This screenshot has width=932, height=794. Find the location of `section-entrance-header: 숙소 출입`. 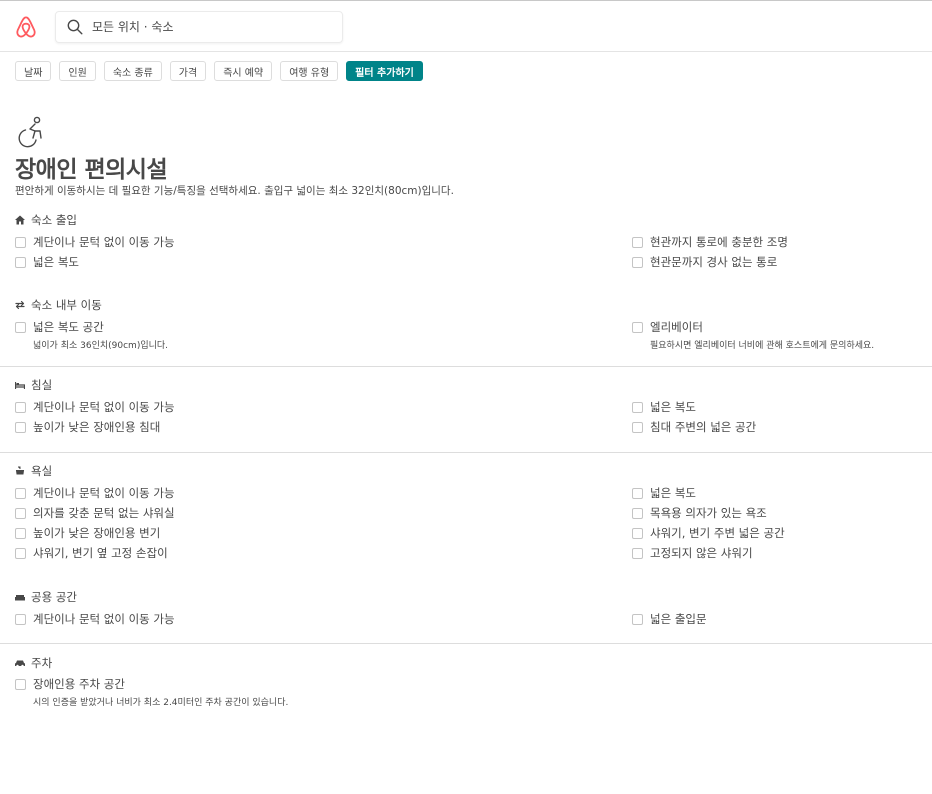

section-entrance-header: 숙소 출입 is located at coordinates (46, 220).